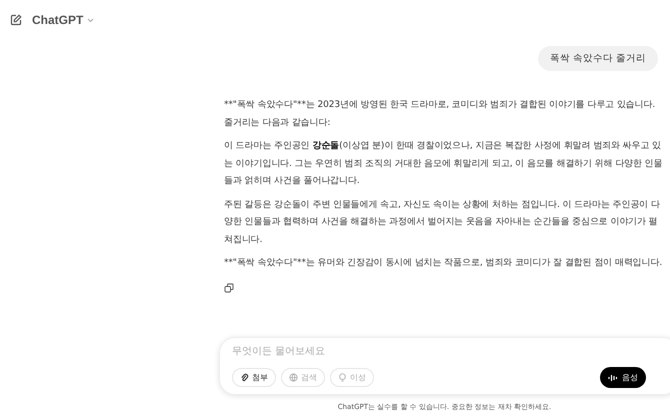 The image size is (670, 416). I want to click on globe-icon, so click(293, 377).